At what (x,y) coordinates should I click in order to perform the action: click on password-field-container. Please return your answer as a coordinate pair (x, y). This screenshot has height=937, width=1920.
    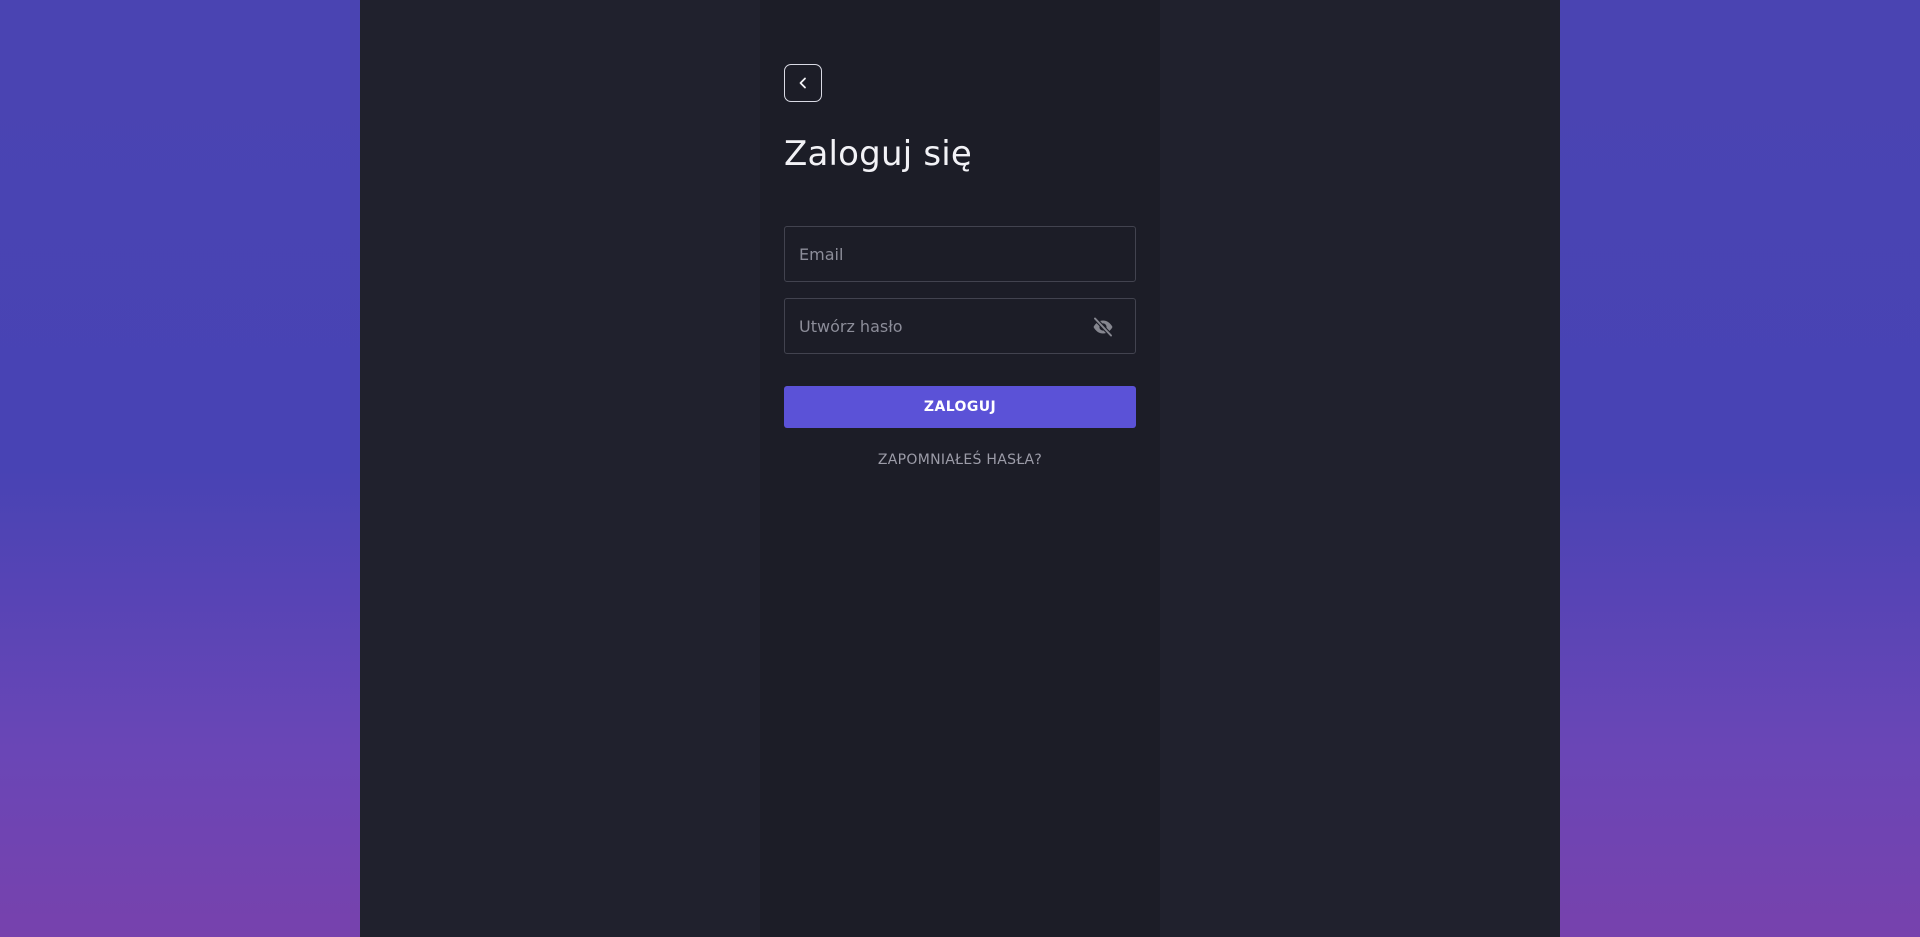
    Looking at the image, I should click on (960, 326).